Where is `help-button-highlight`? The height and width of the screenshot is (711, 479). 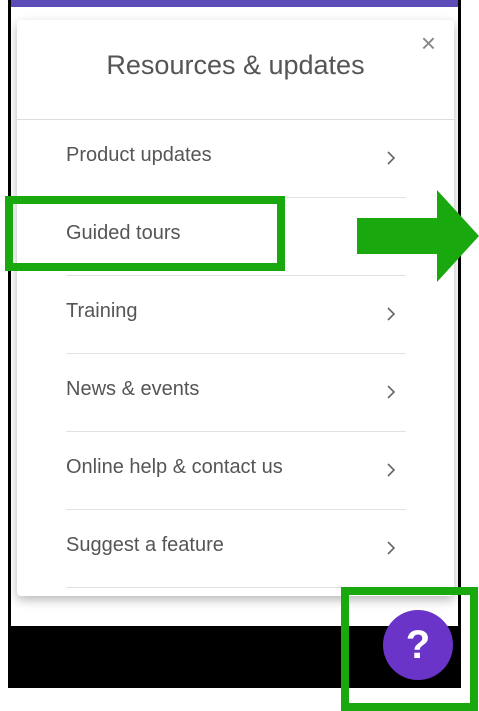
help-button-highlight is located at coordinates (409, 649).